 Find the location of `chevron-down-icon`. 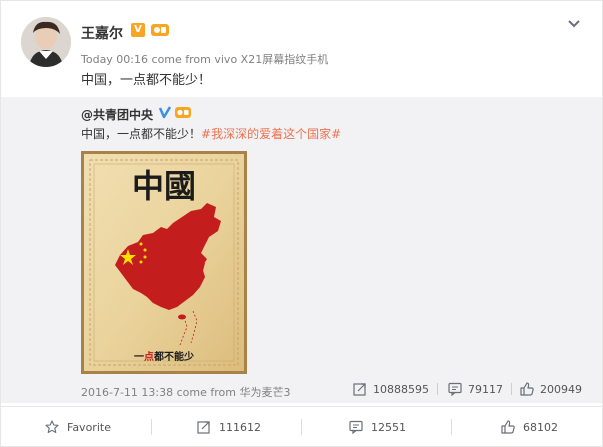

chevron-down-icon is located at coordinates (574, 24).